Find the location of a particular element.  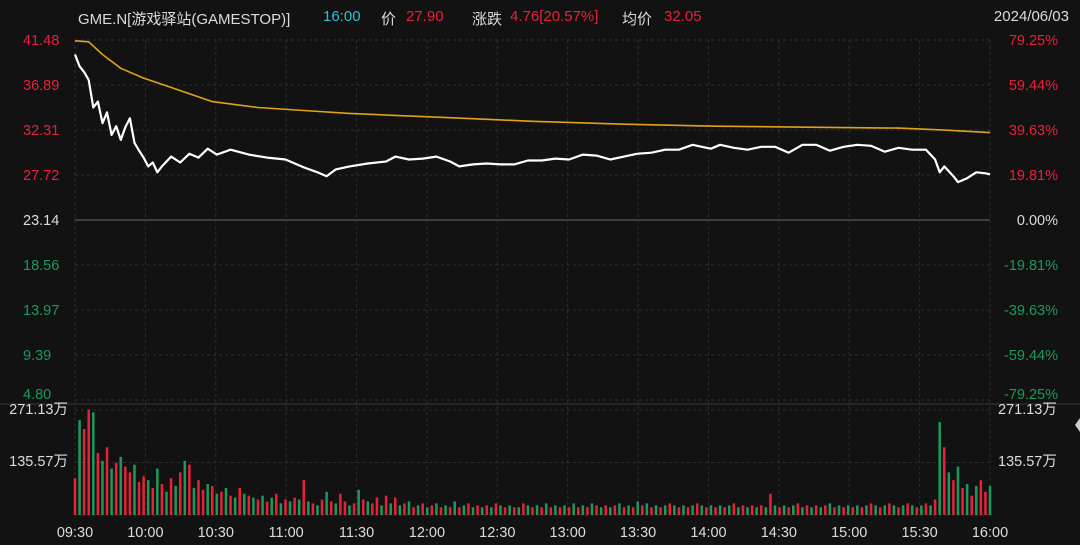

time-axis-label: 12:00 is located at coordinates (427, 533).